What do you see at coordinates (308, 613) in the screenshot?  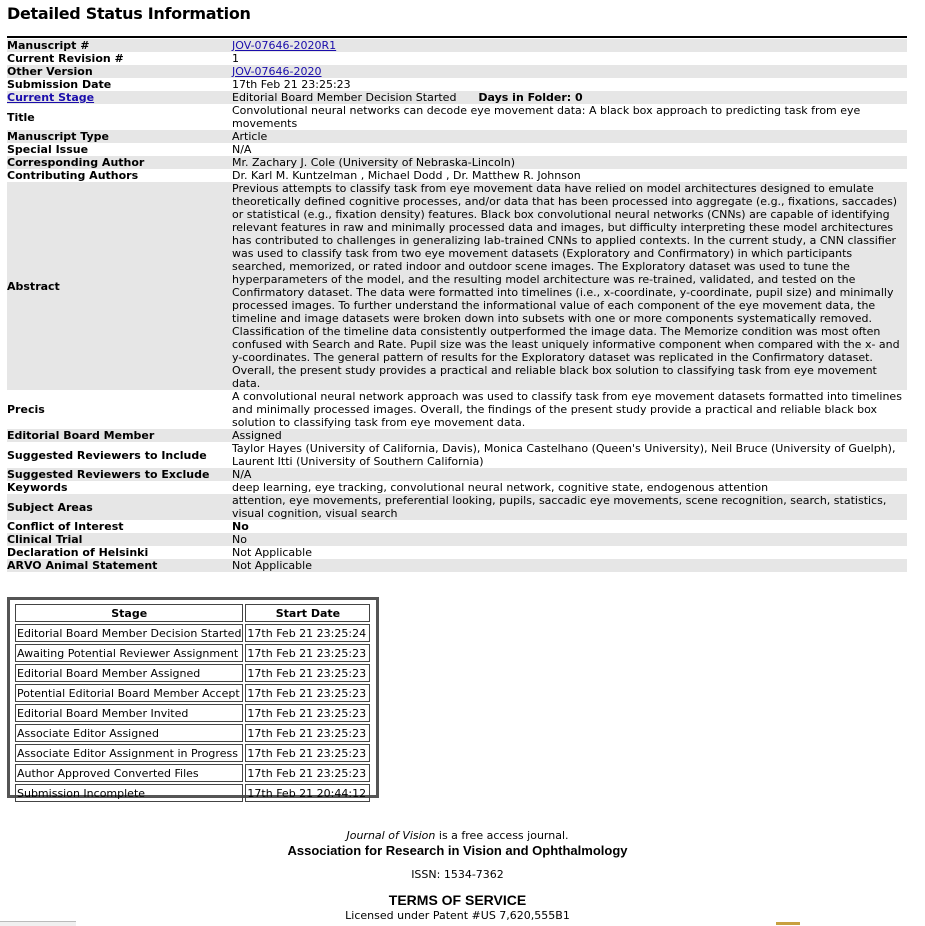 I see `start-date-column-header: Start Date` at bounding box center [308, 613].